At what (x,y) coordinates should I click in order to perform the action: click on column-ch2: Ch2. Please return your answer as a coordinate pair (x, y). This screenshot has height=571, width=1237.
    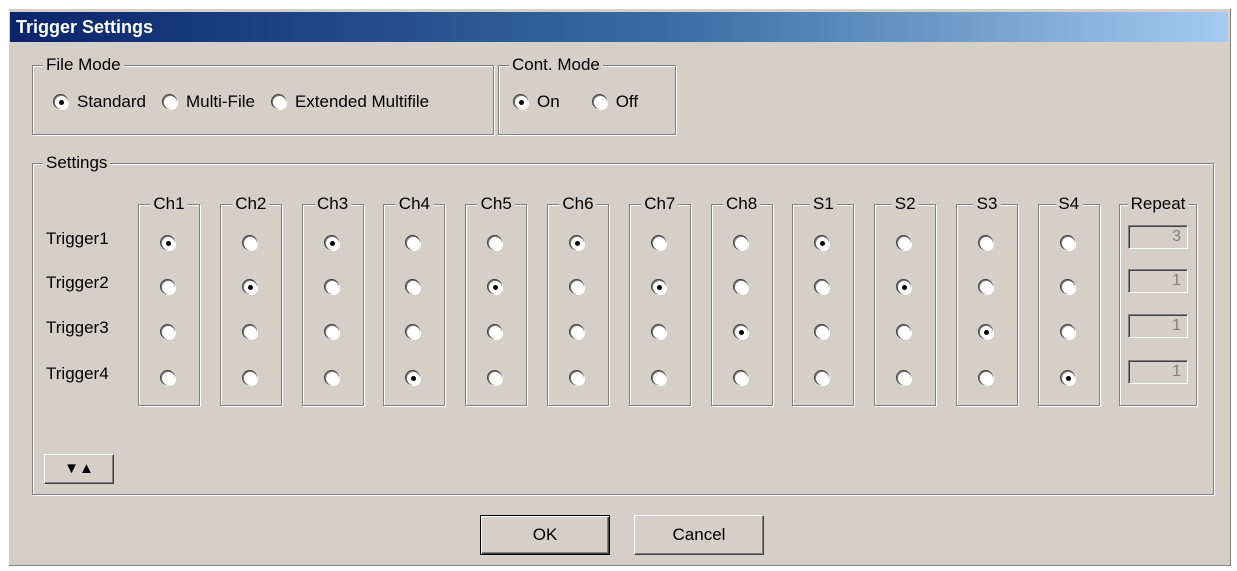
    Looking at the image, I should click on (250, 300).